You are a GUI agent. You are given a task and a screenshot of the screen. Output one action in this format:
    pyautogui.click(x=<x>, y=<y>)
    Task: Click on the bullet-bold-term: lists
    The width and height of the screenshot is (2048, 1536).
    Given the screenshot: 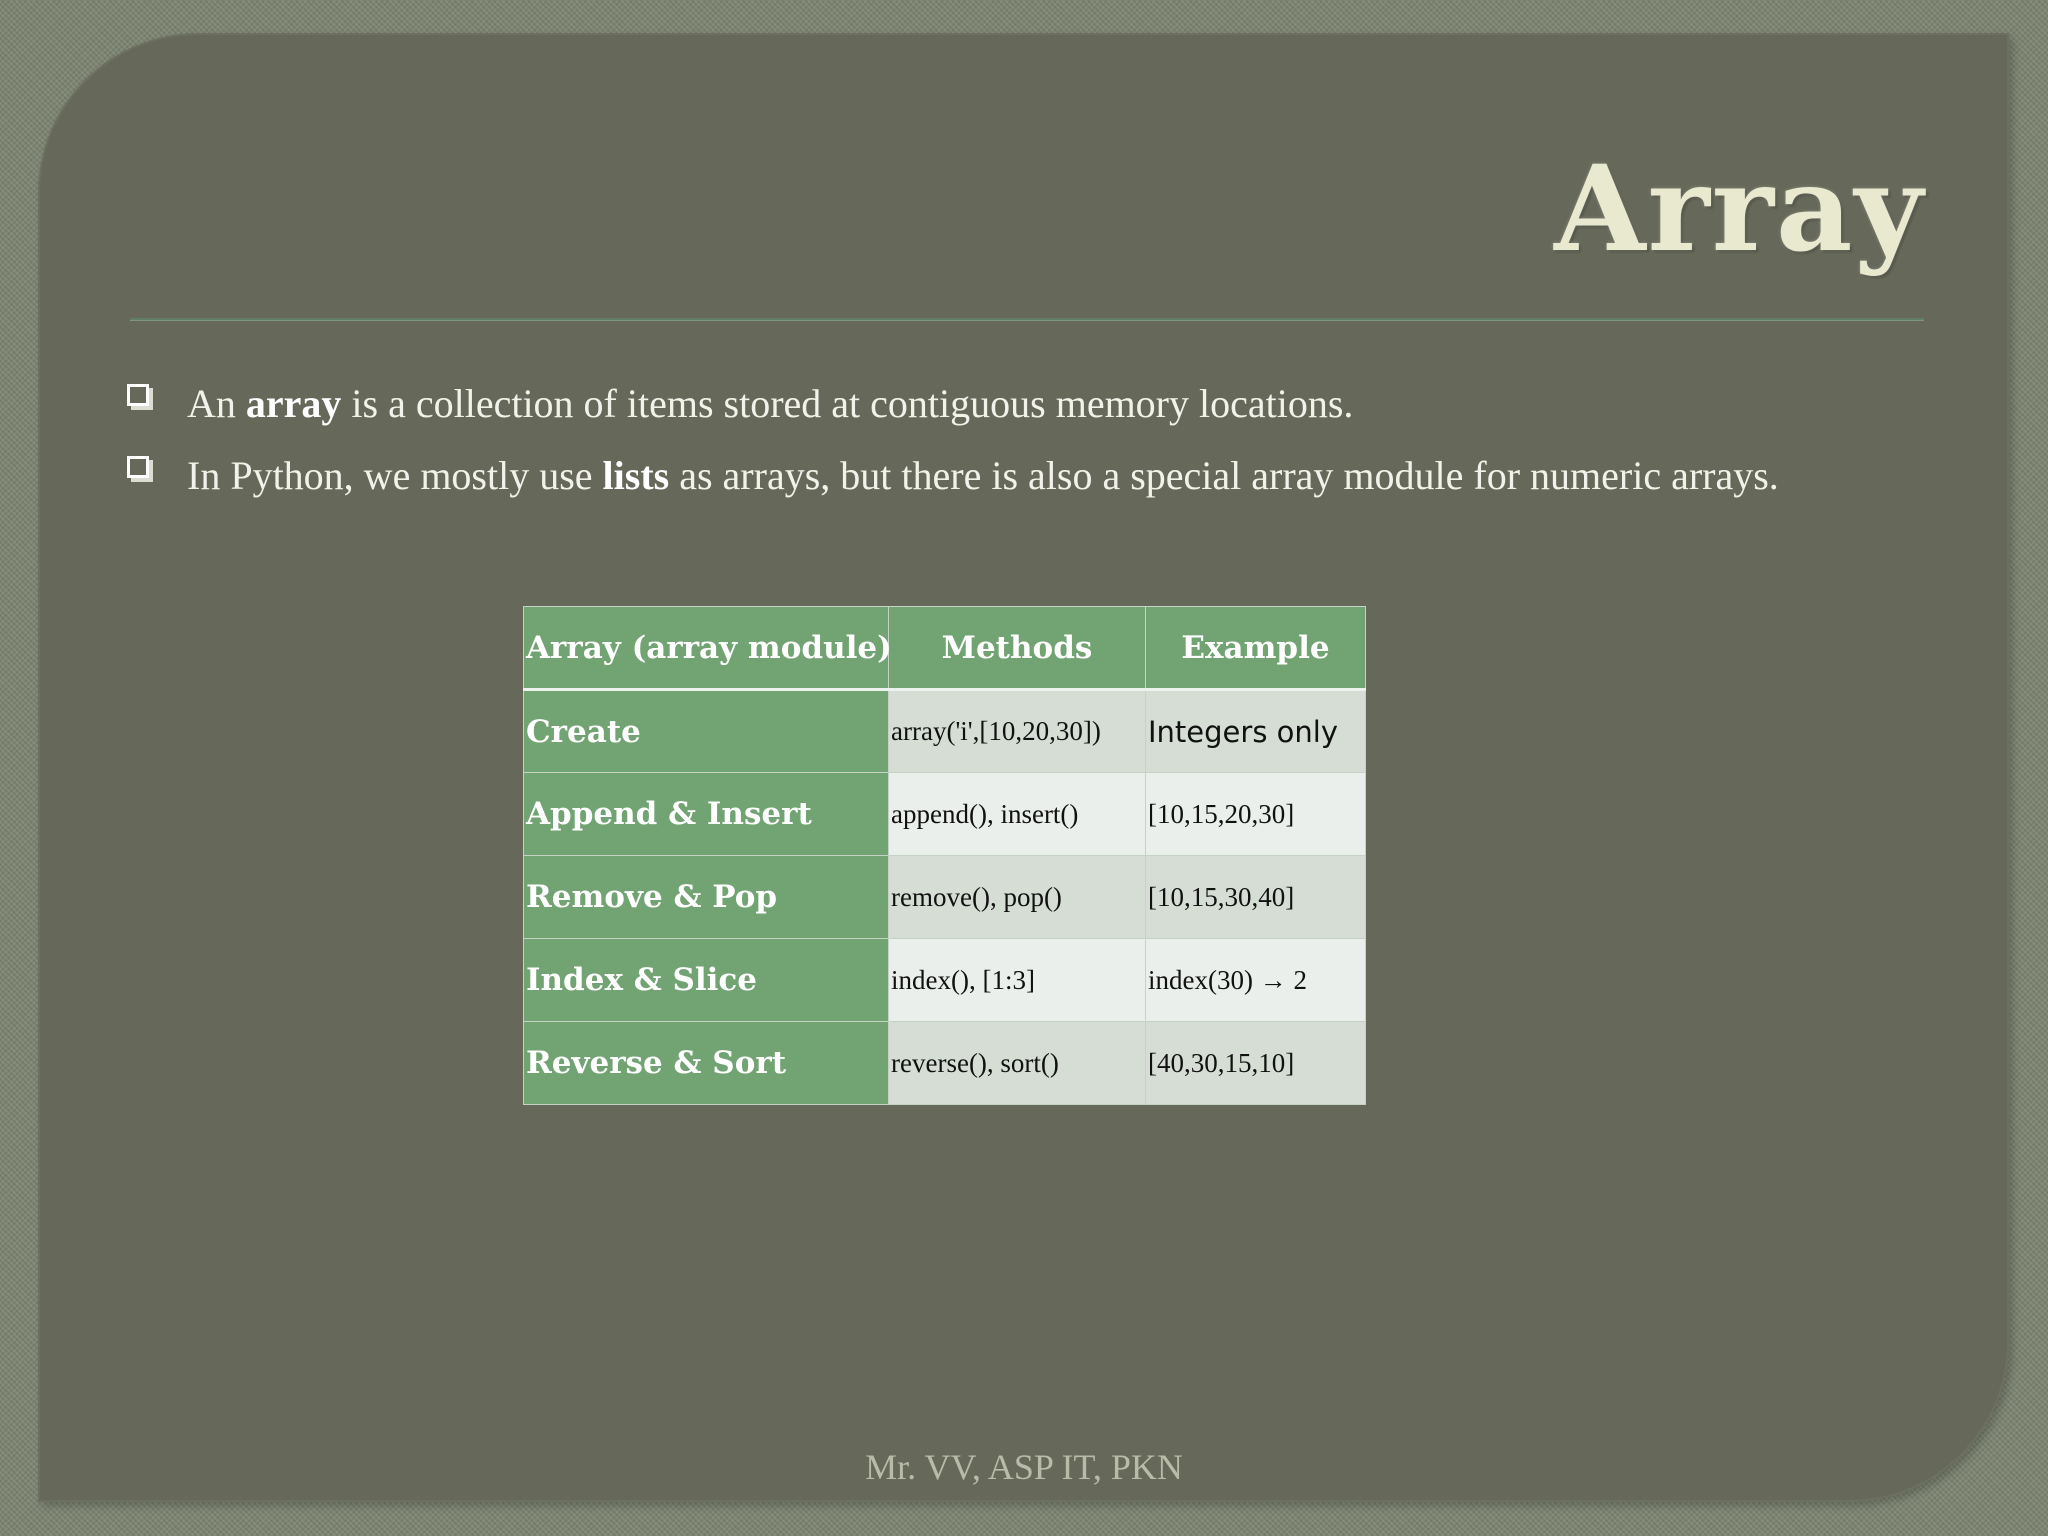 What is the action you would take?
    pyautogui.click(x=636, y=475)
    